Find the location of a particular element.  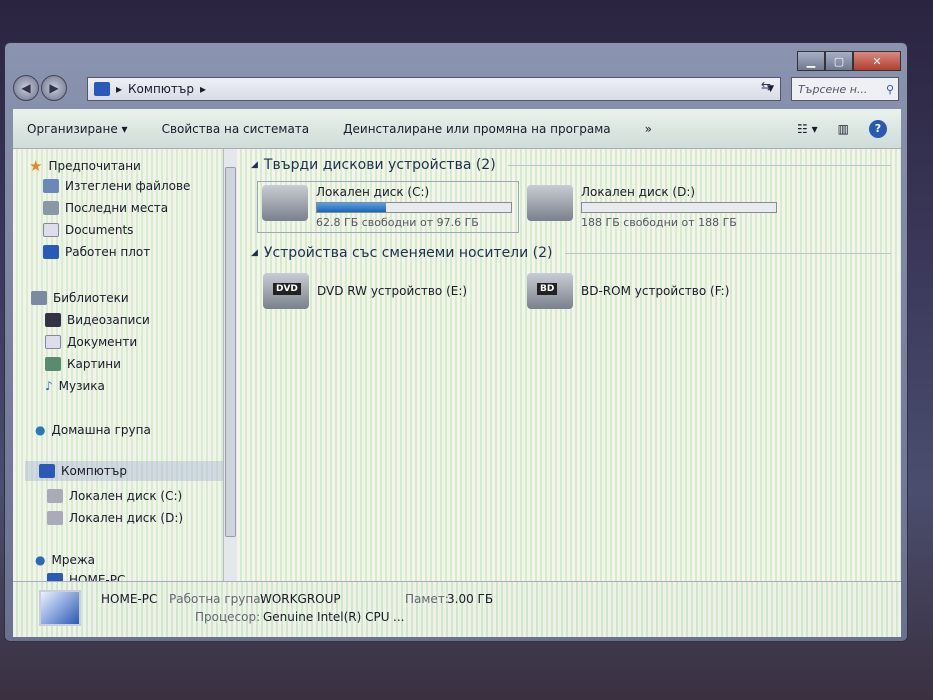

search-icon: ⚲ is located at coordinates (890, 89).